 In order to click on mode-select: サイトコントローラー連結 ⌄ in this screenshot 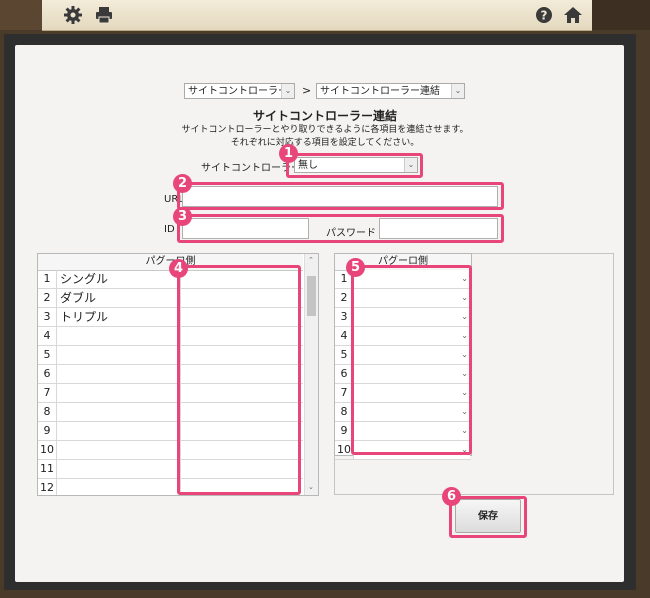, I will do `click(390, 91)`.